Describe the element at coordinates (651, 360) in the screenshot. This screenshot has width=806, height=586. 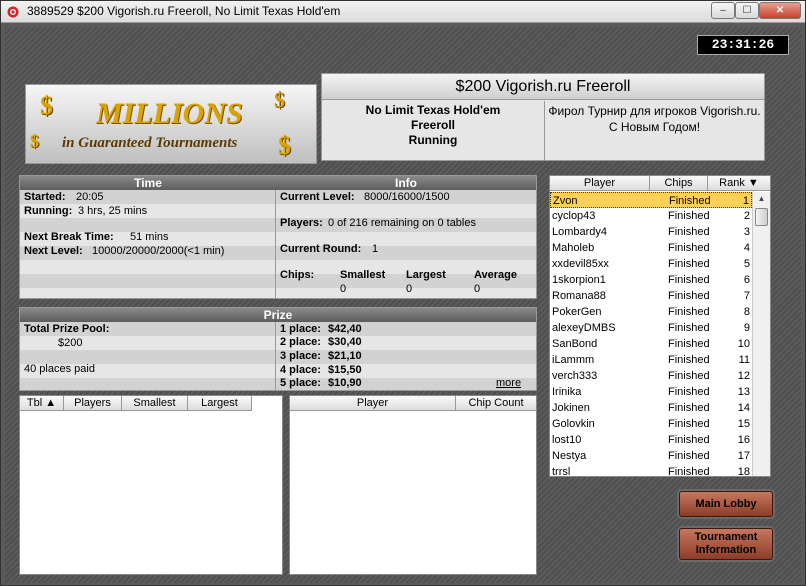
I see `player-row: iLammm Finished 11` at that location.